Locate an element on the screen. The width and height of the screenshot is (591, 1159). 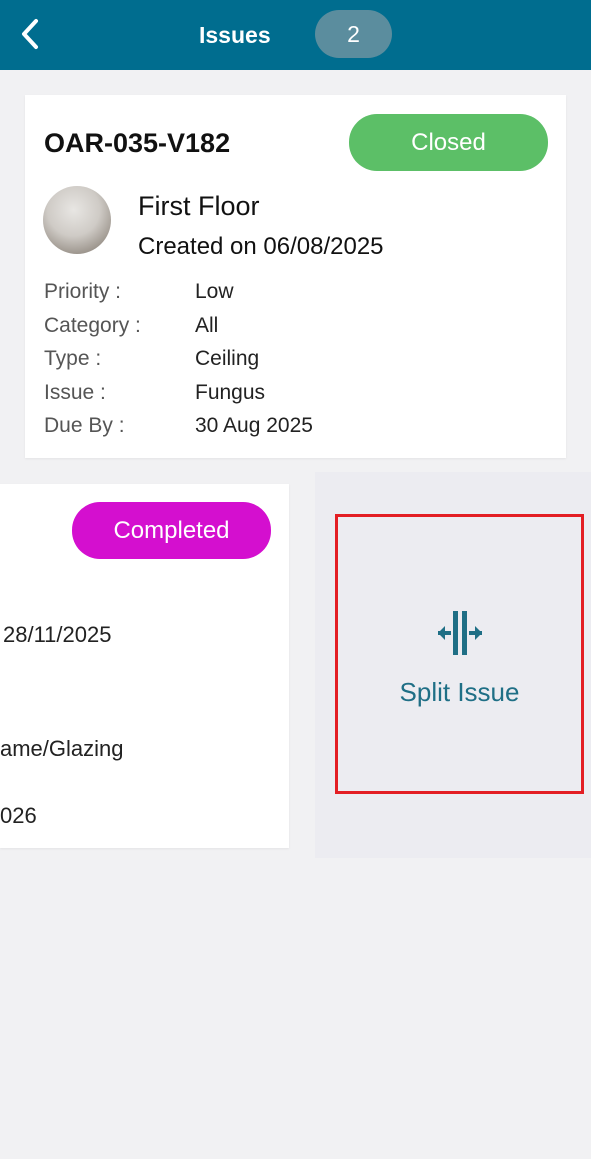
secondary-due-date: 026 is located at coordinates (18, 815).